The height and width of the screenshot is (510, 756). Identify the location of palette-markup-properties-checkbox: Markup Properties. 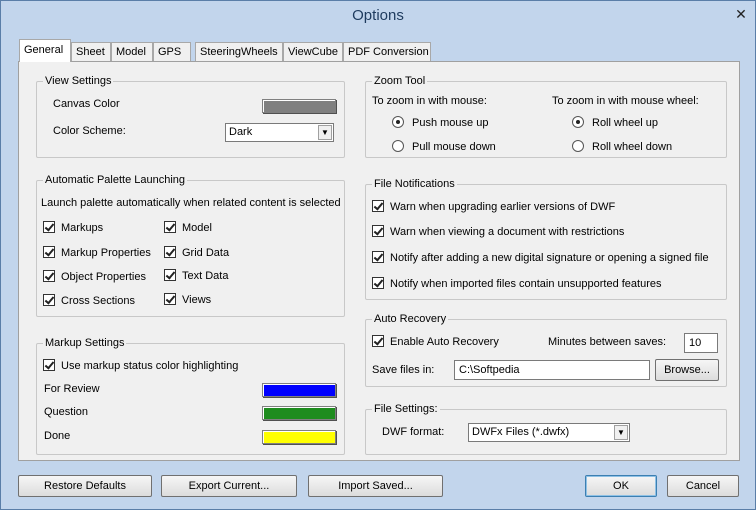
(97, 253).